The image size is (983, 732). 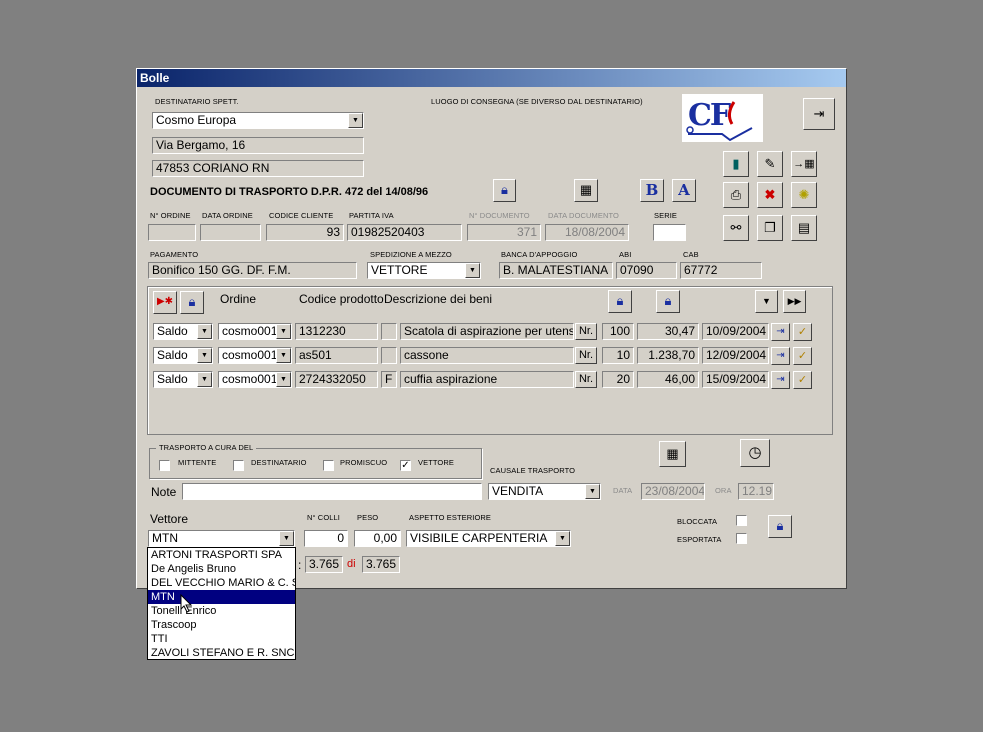 What do you see at coordinates (504, 190) in the screenshot?
I see `lock-button: 🔒︎` at bounding box center [504, 190].